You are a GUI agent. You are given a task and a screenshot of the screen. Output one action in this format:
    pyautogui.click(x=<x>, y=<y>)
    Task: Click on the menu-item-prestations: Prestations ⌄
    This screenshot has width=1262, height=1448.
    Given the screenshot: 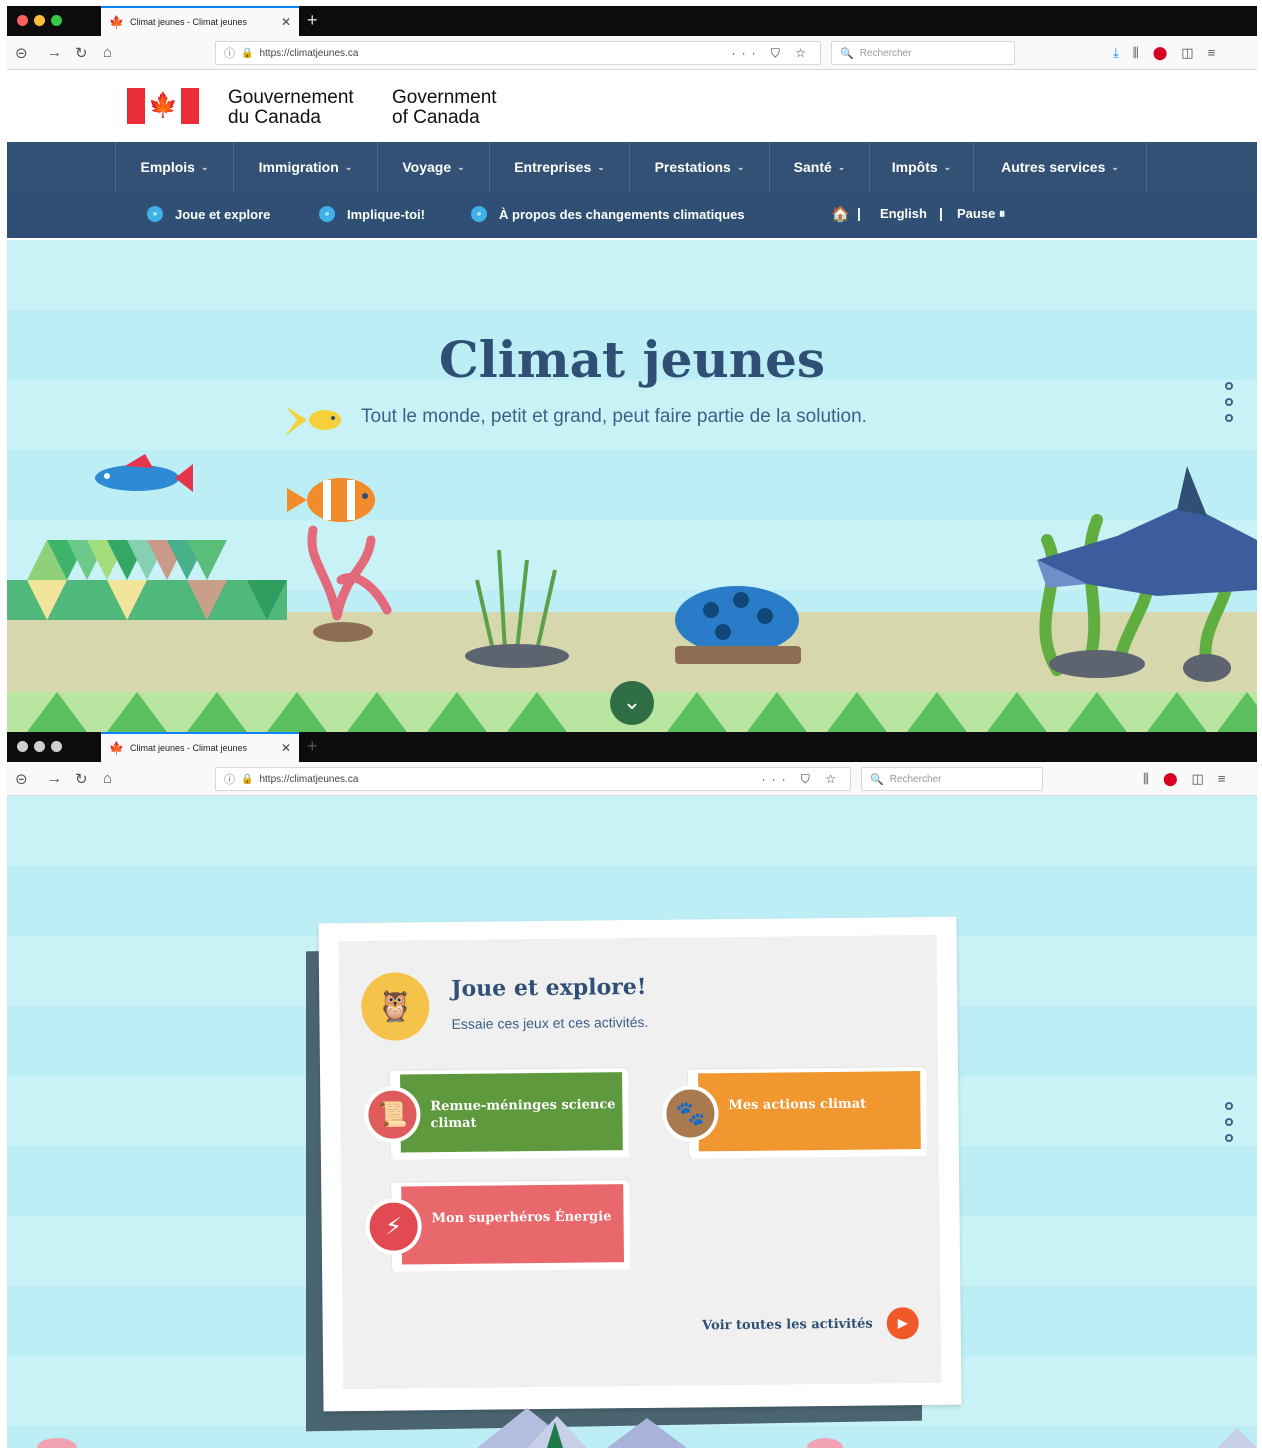 What is the action you would take?
    pyautogui.click(x=699, y=167)
    